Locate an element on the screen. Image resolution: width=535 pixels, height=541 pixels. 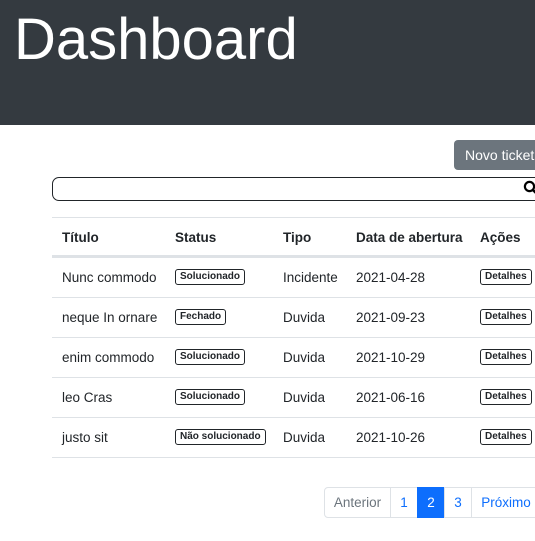
pagination-next: Próximo is located at coordinates (503, 502).